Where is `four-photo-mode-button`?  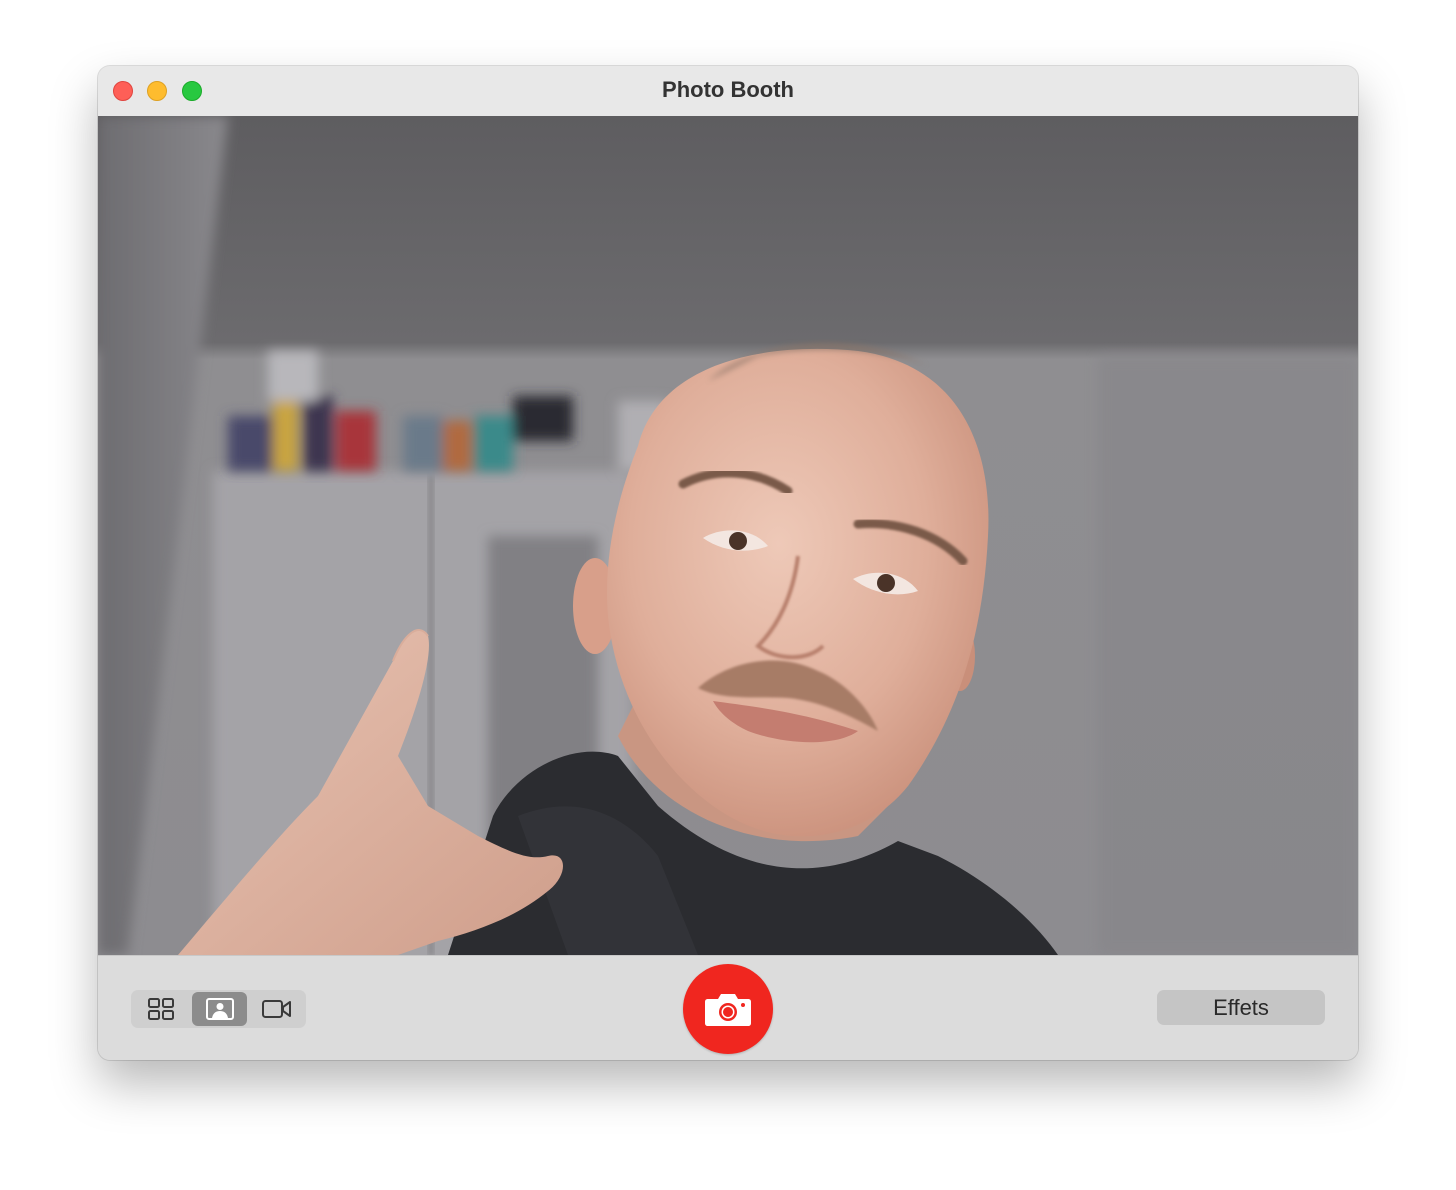 four-photo-mode-button is located at coordinates (160, 1009).